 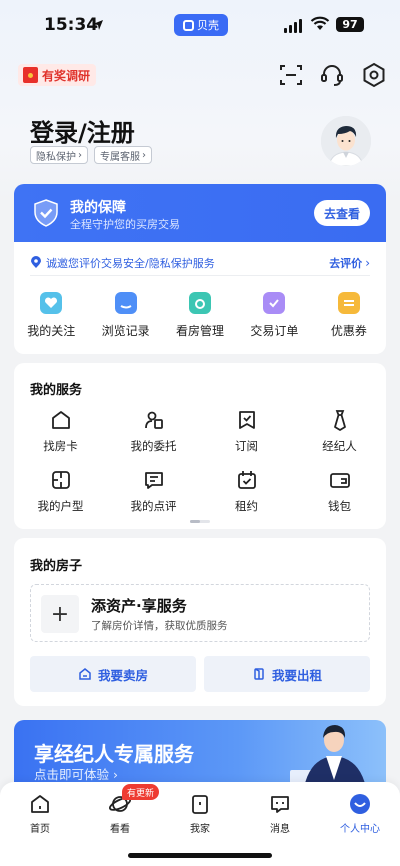 What do you see at coordinates (208, 25) in the screenshot?
I see `app-pill-label: 贝壳` at bounding box center [208, 25].